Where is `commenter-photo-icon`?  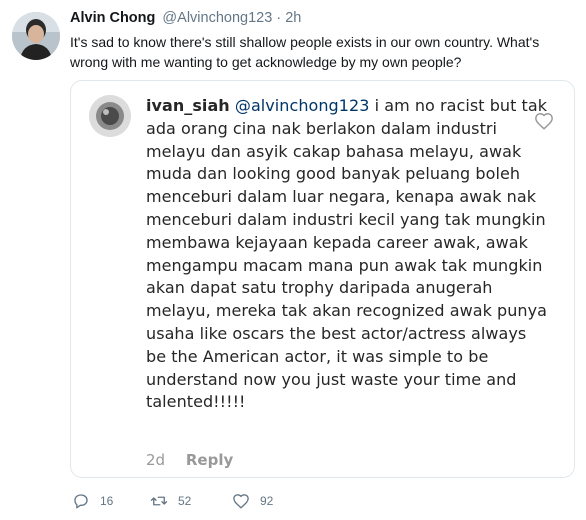 commenter-photo-icon is located at coordinates (110, 116).